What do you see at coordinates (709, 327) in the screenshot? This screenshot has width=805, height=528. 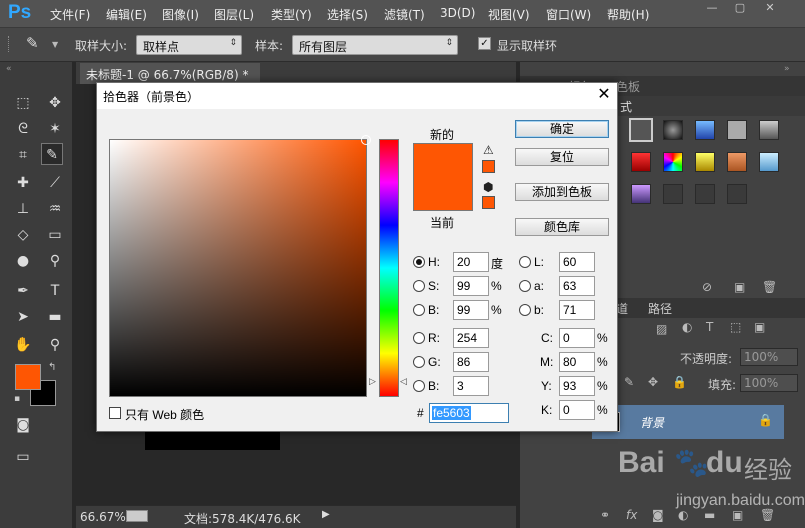 I see `filter-type-icon: T` at bounding box center [709, 327].